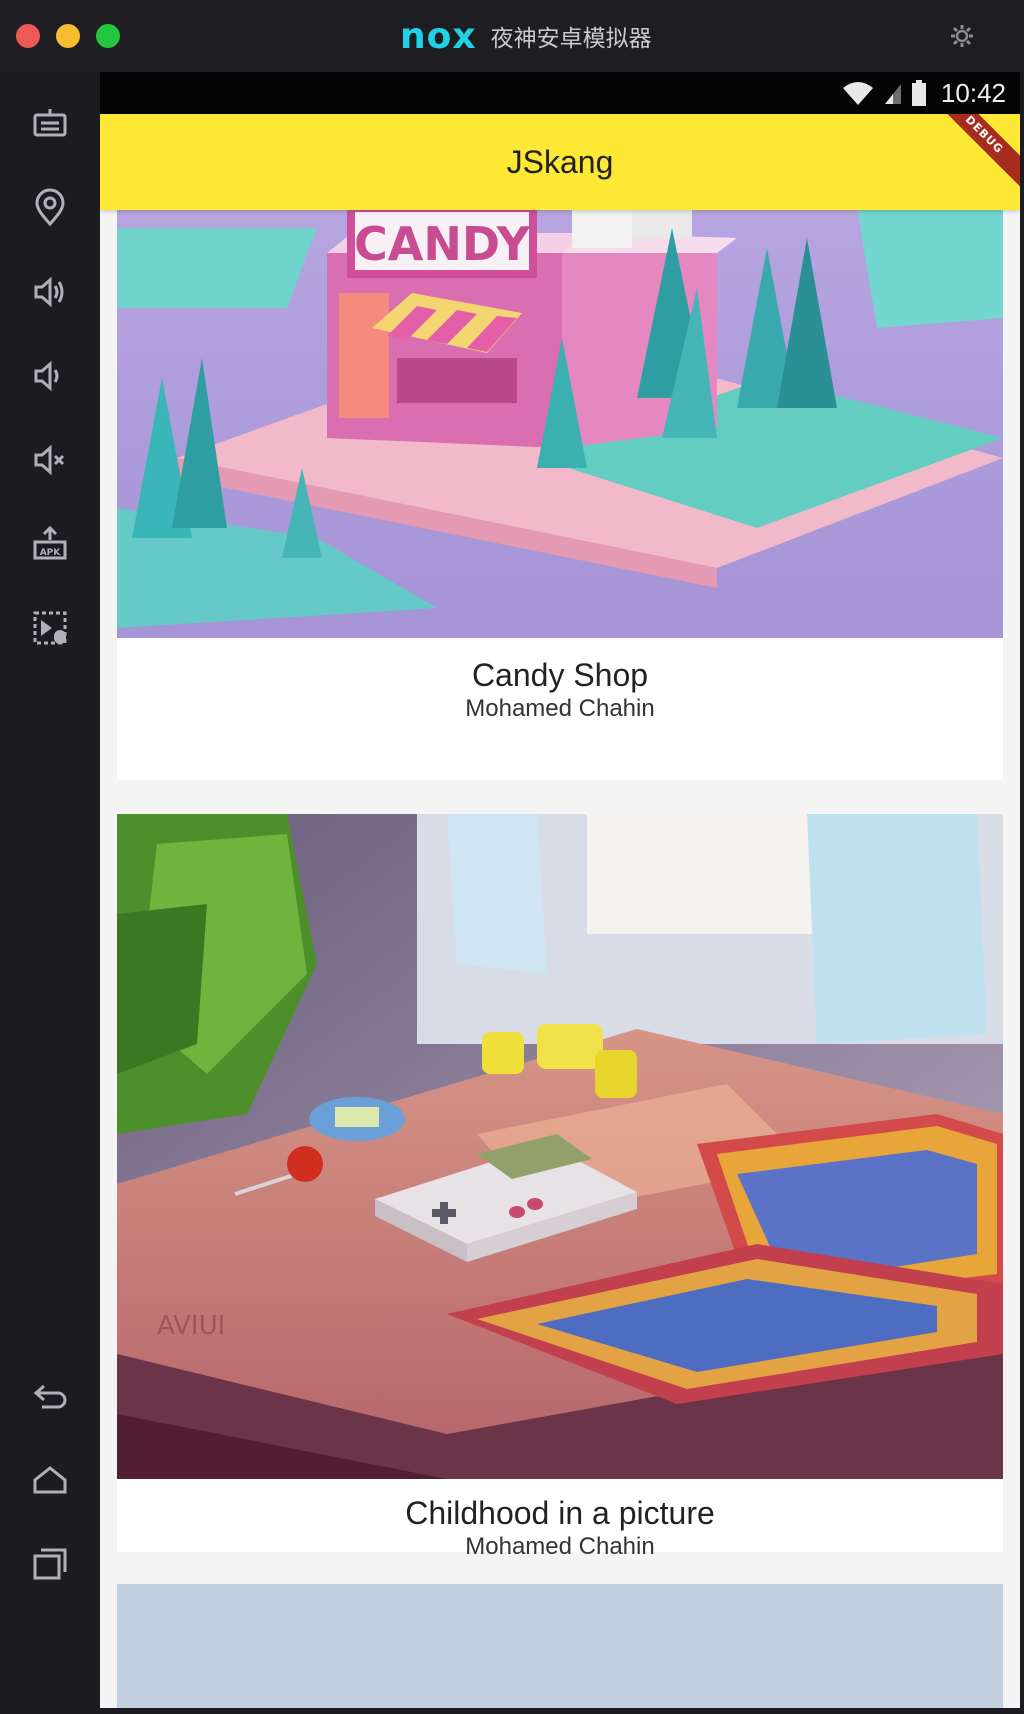  Describe the element at coordinates (50, 1480) in the screenshot. I see `home-icon` at that location.